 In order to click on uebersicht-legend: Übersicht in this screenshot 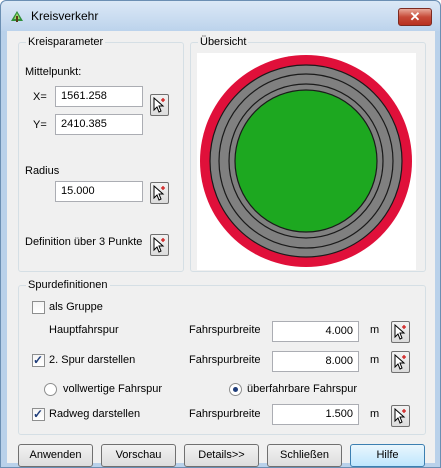, I will do `click(223, 42)`.